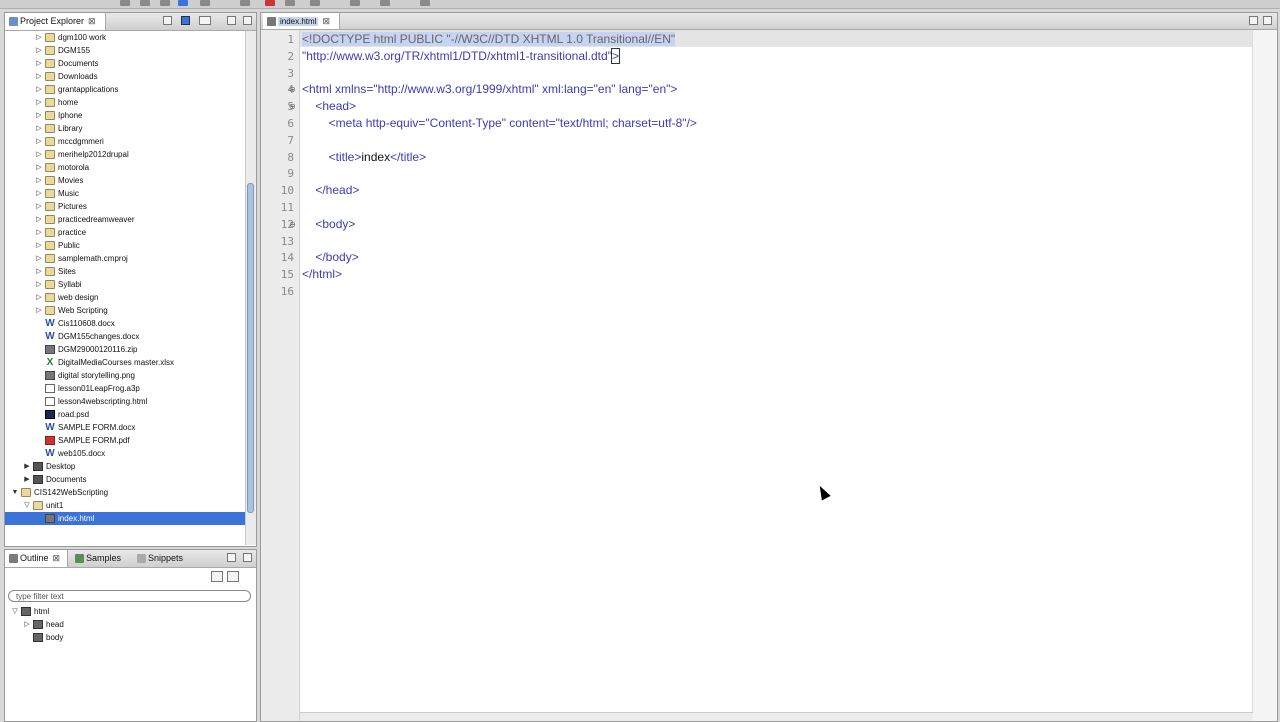  I want to click on tree-scrollbar, so click(250, 288).